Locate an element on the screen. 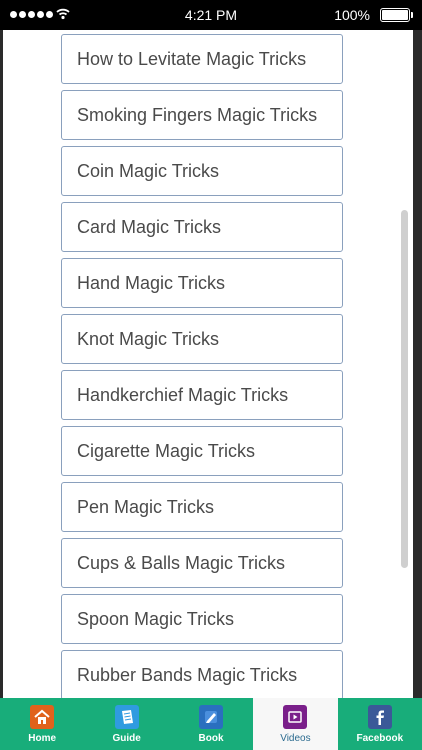 This screenshot has width=422, height=750. list-item: Knot Magic Tricks is located at coordinates (202, 339).